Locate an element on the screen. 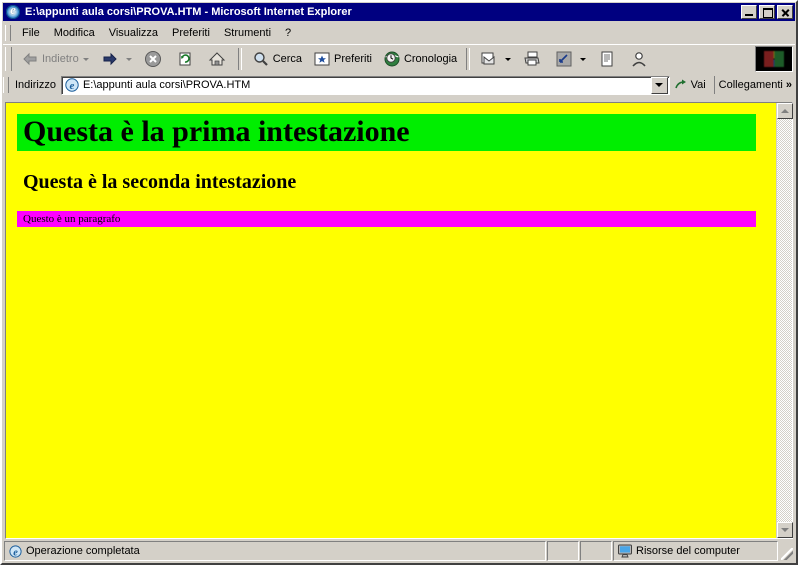  search-label: Cerca is located at coordinates (287, 59).